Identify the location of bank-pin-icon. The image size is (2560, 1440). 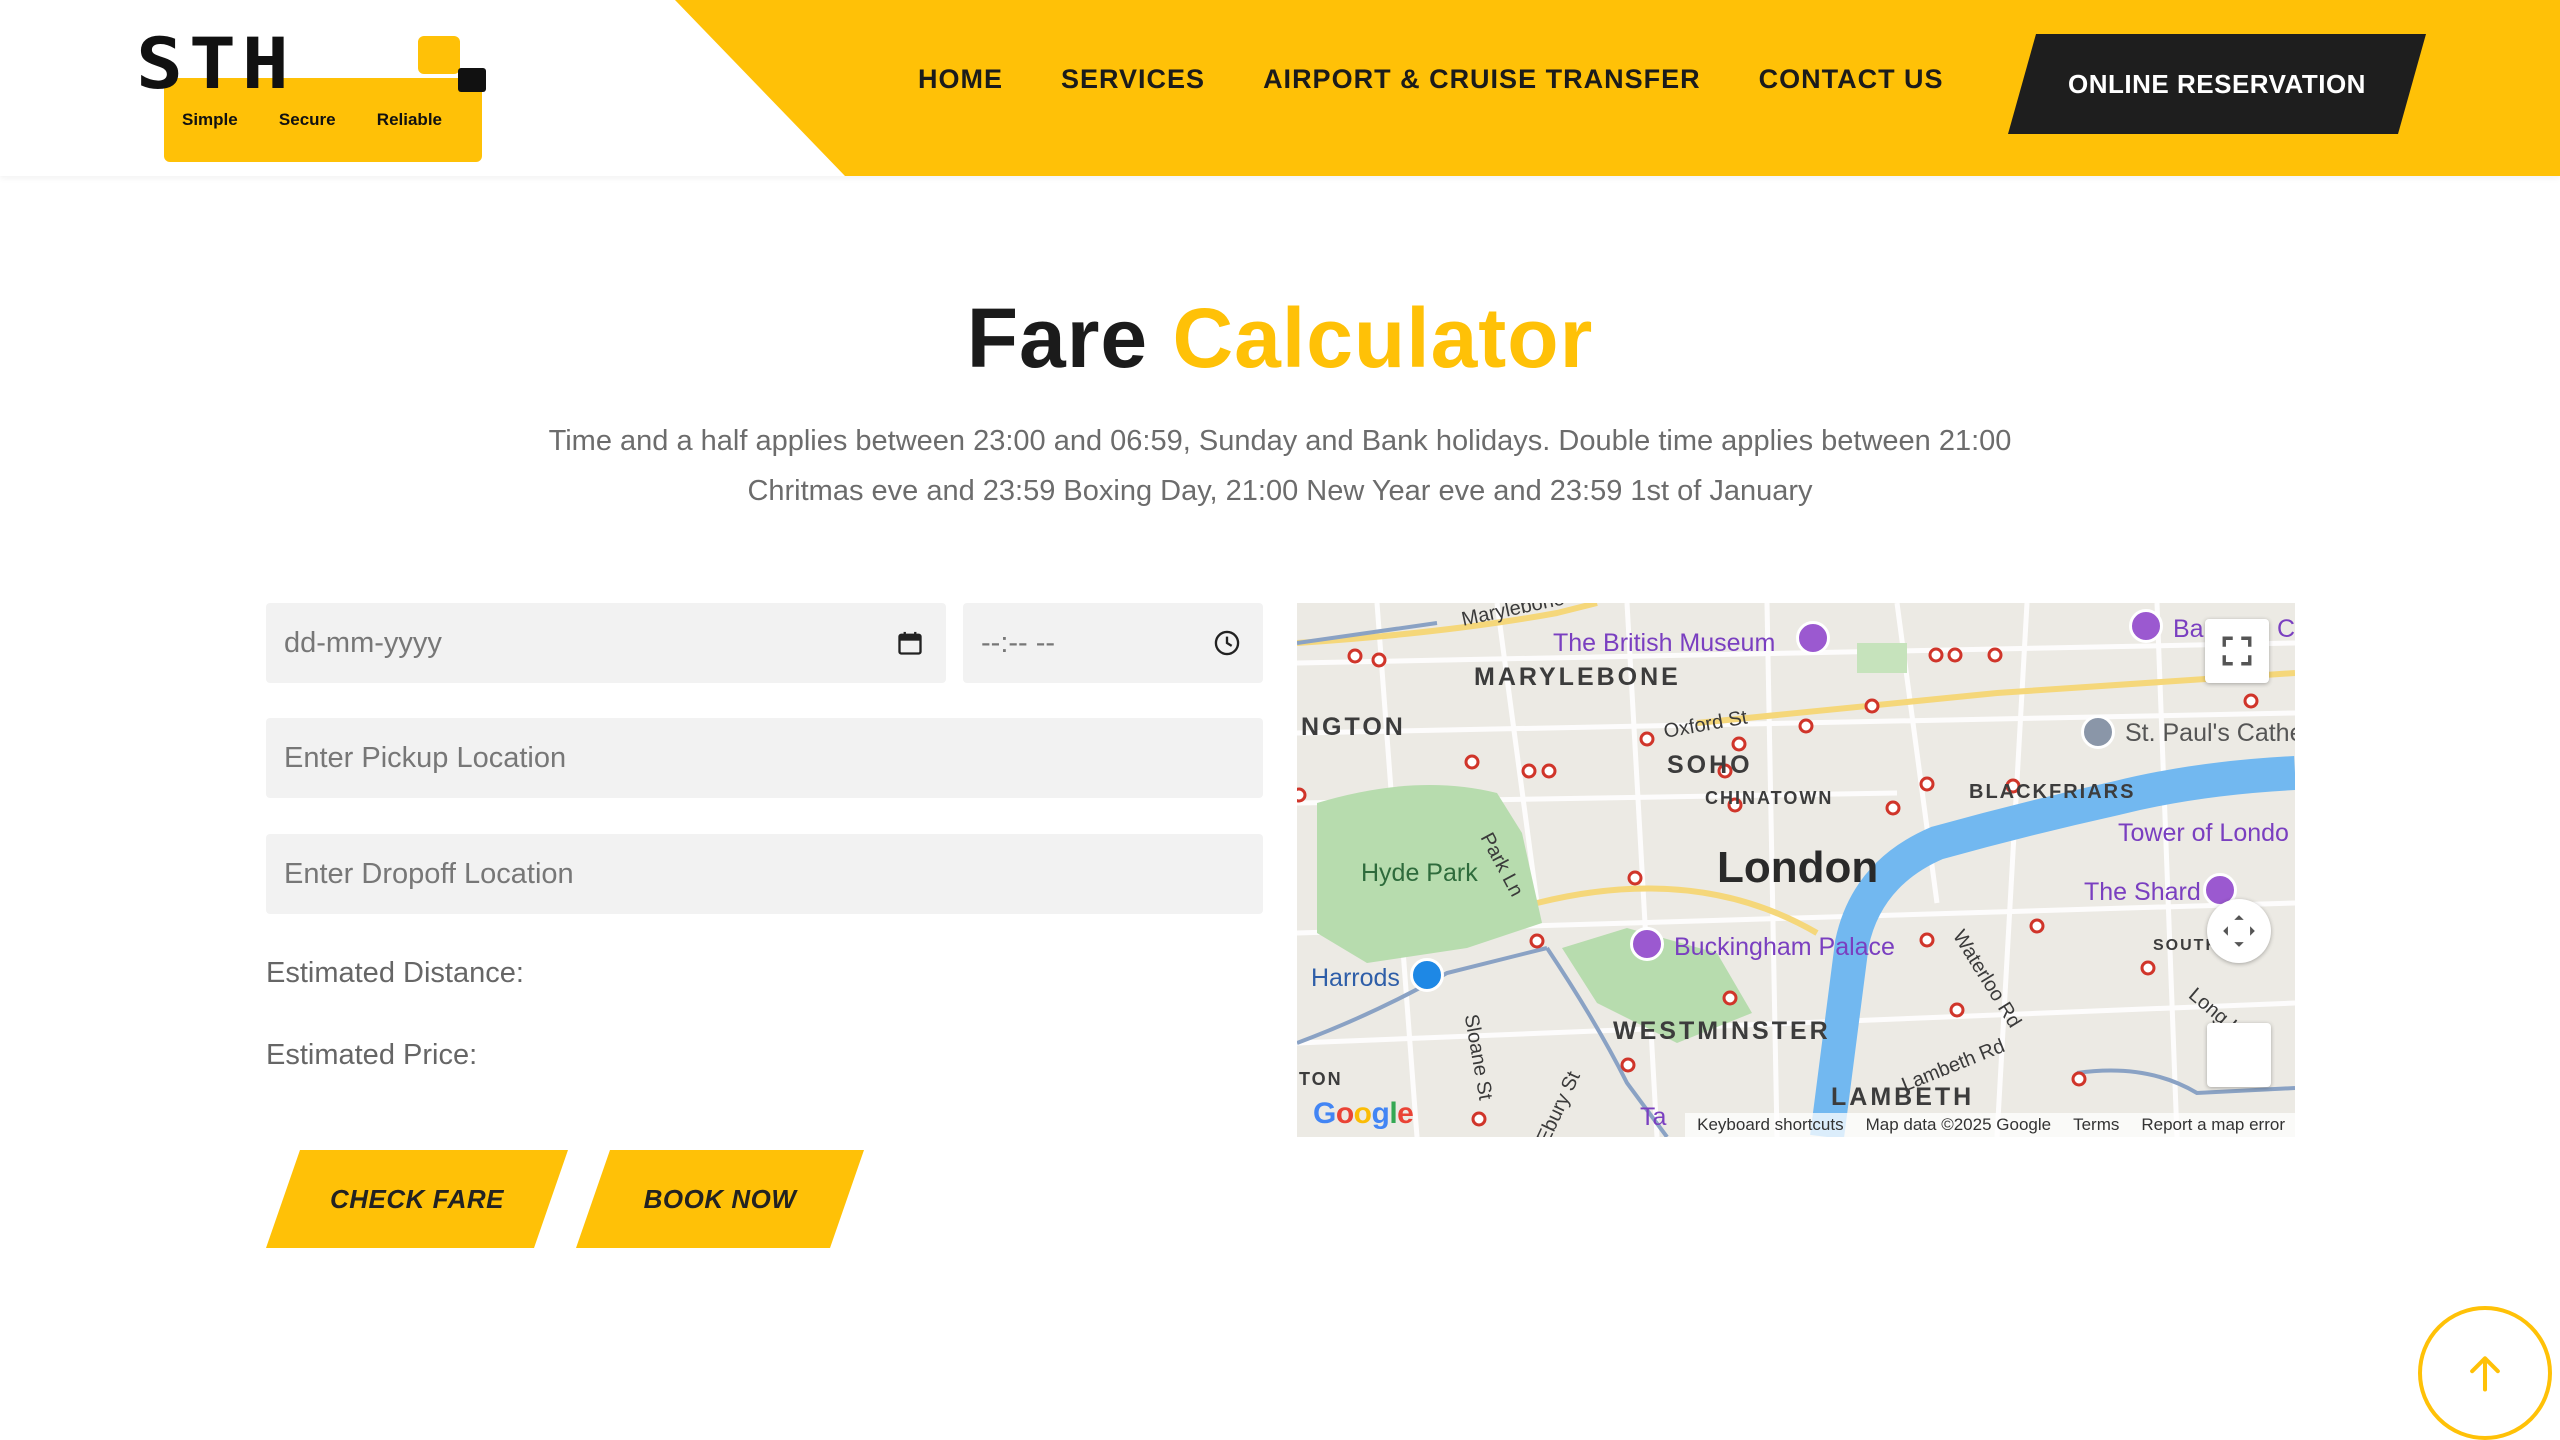
(2146, 626).